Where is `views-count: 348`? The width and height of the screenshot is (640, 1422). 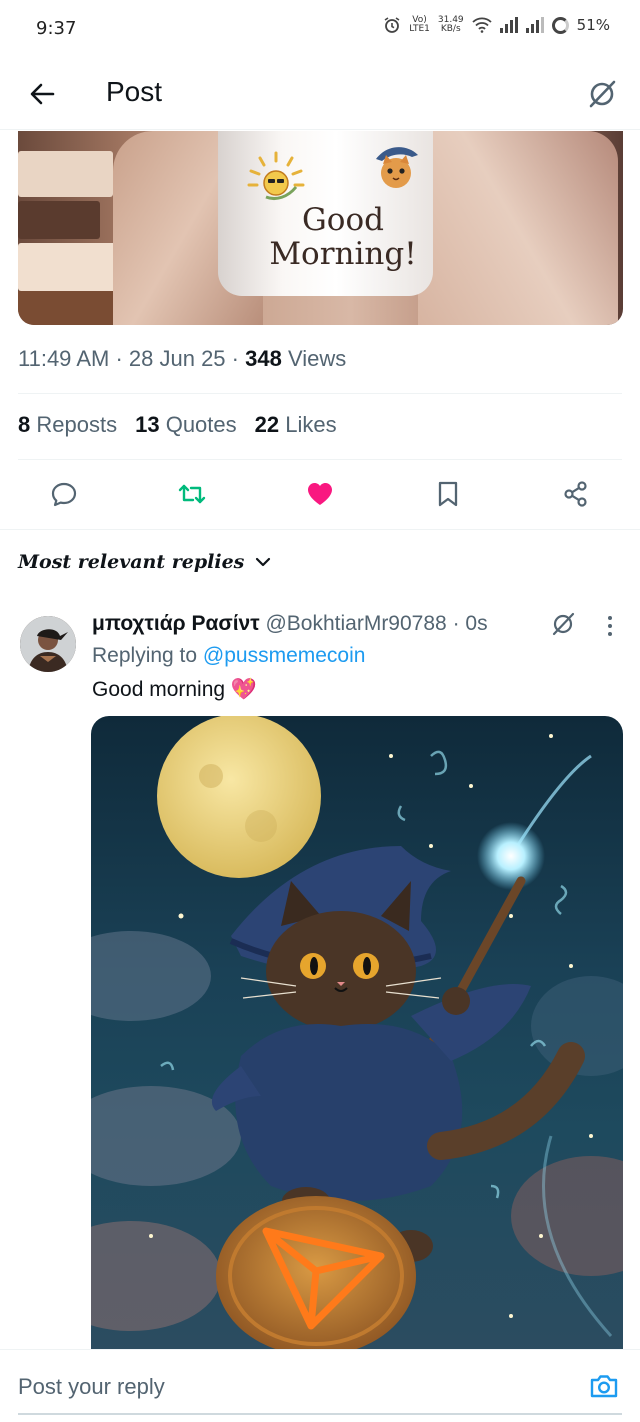
views-count: 348 is located at coordinates (263, 358).